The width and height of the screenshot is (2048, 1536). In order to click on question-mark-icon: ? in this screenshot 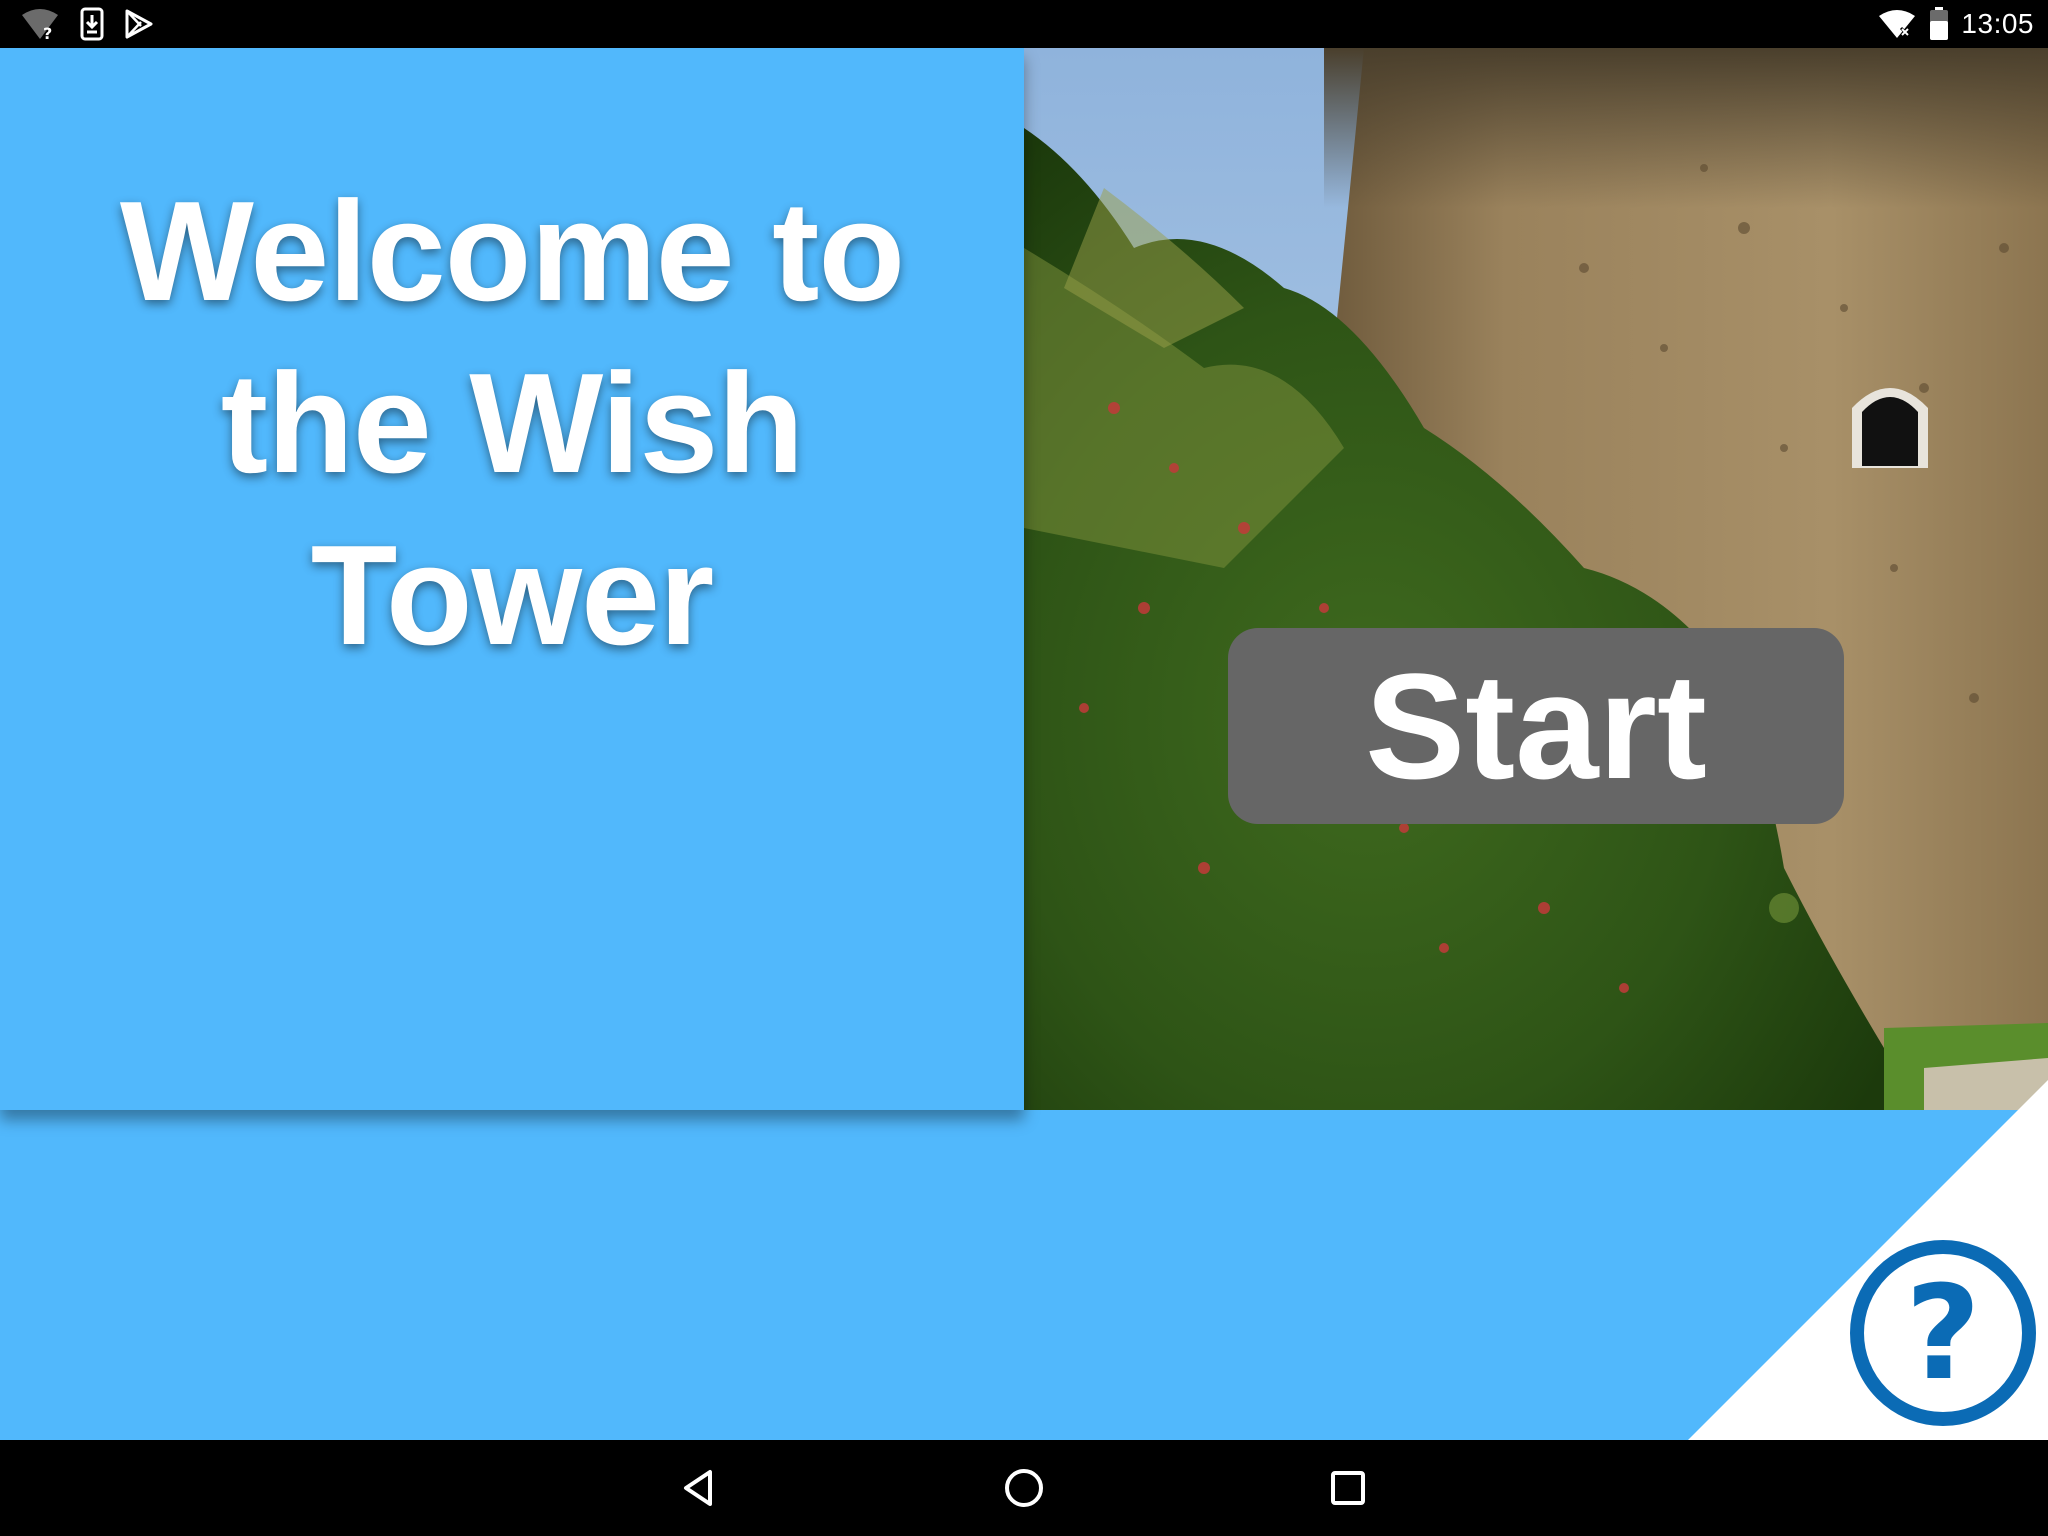, I will do `click(1943, 1333)`.